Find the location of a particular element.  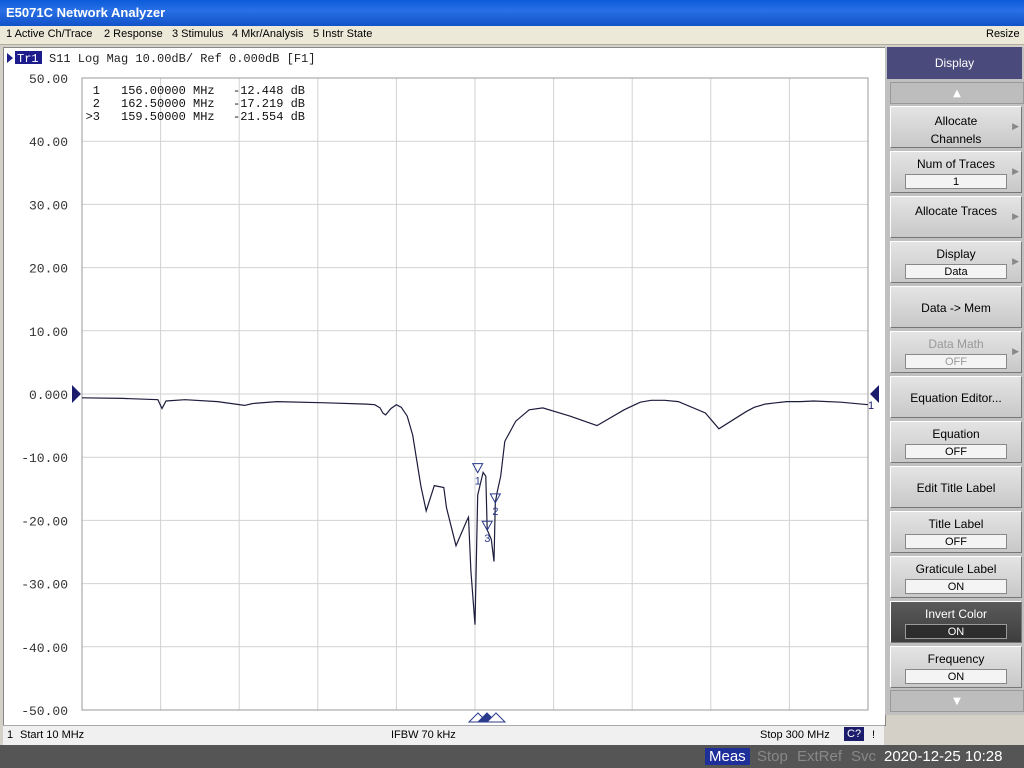

resize-button: Resize is located at coordinates (1003, 34).